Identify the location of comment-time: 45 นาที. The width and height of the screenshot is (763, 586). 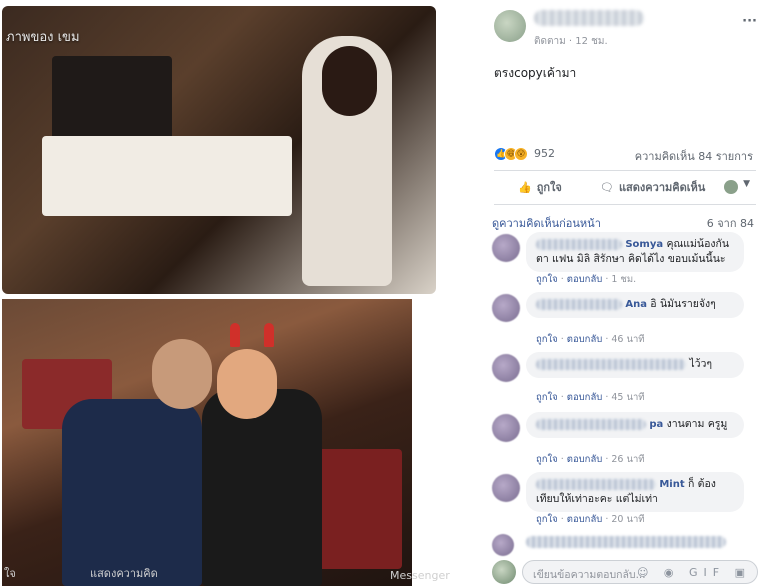
(627, 397).